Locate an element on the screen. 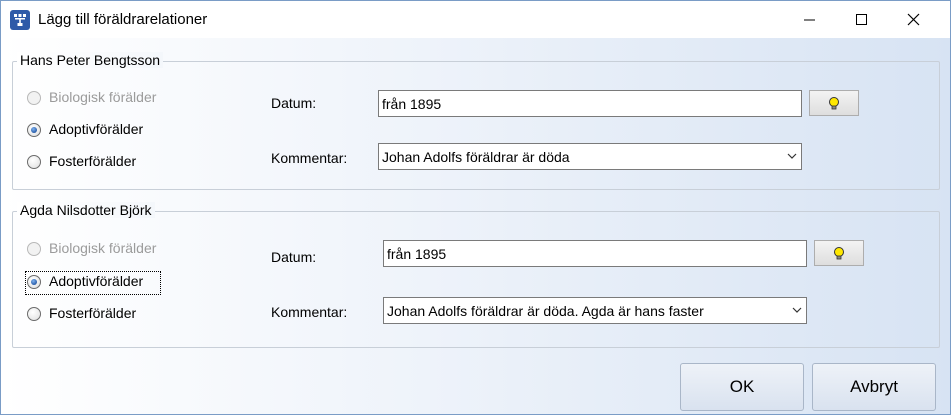  parent1-radio-biological: Biologisk förälder is located at coordinates (122, 99).